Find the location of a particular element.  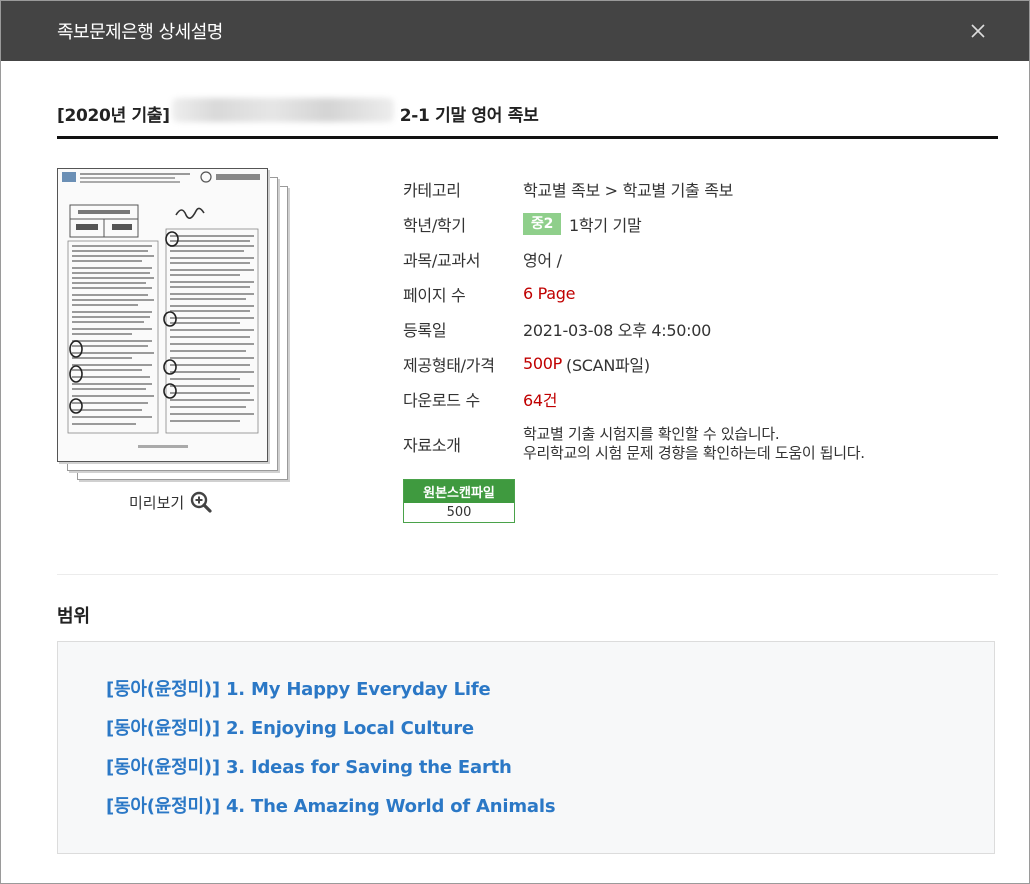

exam-thumbnail is located at coordinates (173, 327).